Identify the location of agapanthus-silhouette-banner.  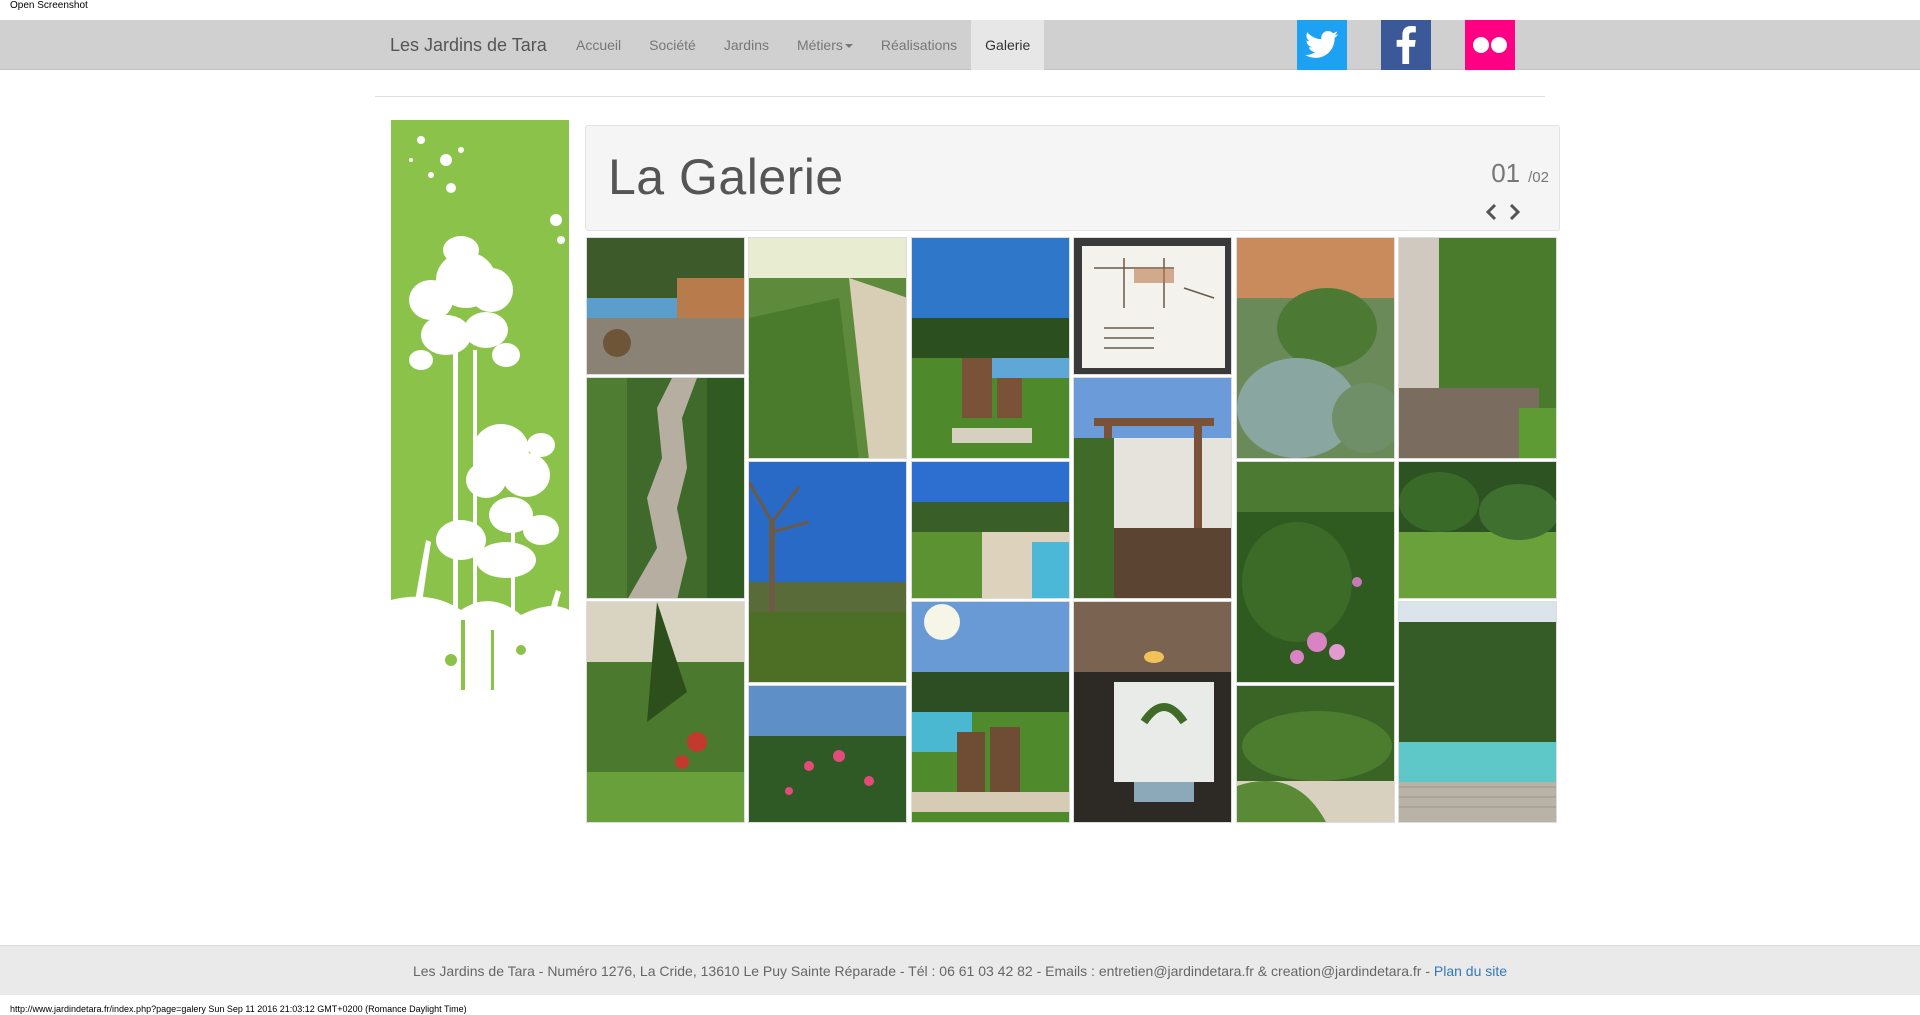
(480, 405).